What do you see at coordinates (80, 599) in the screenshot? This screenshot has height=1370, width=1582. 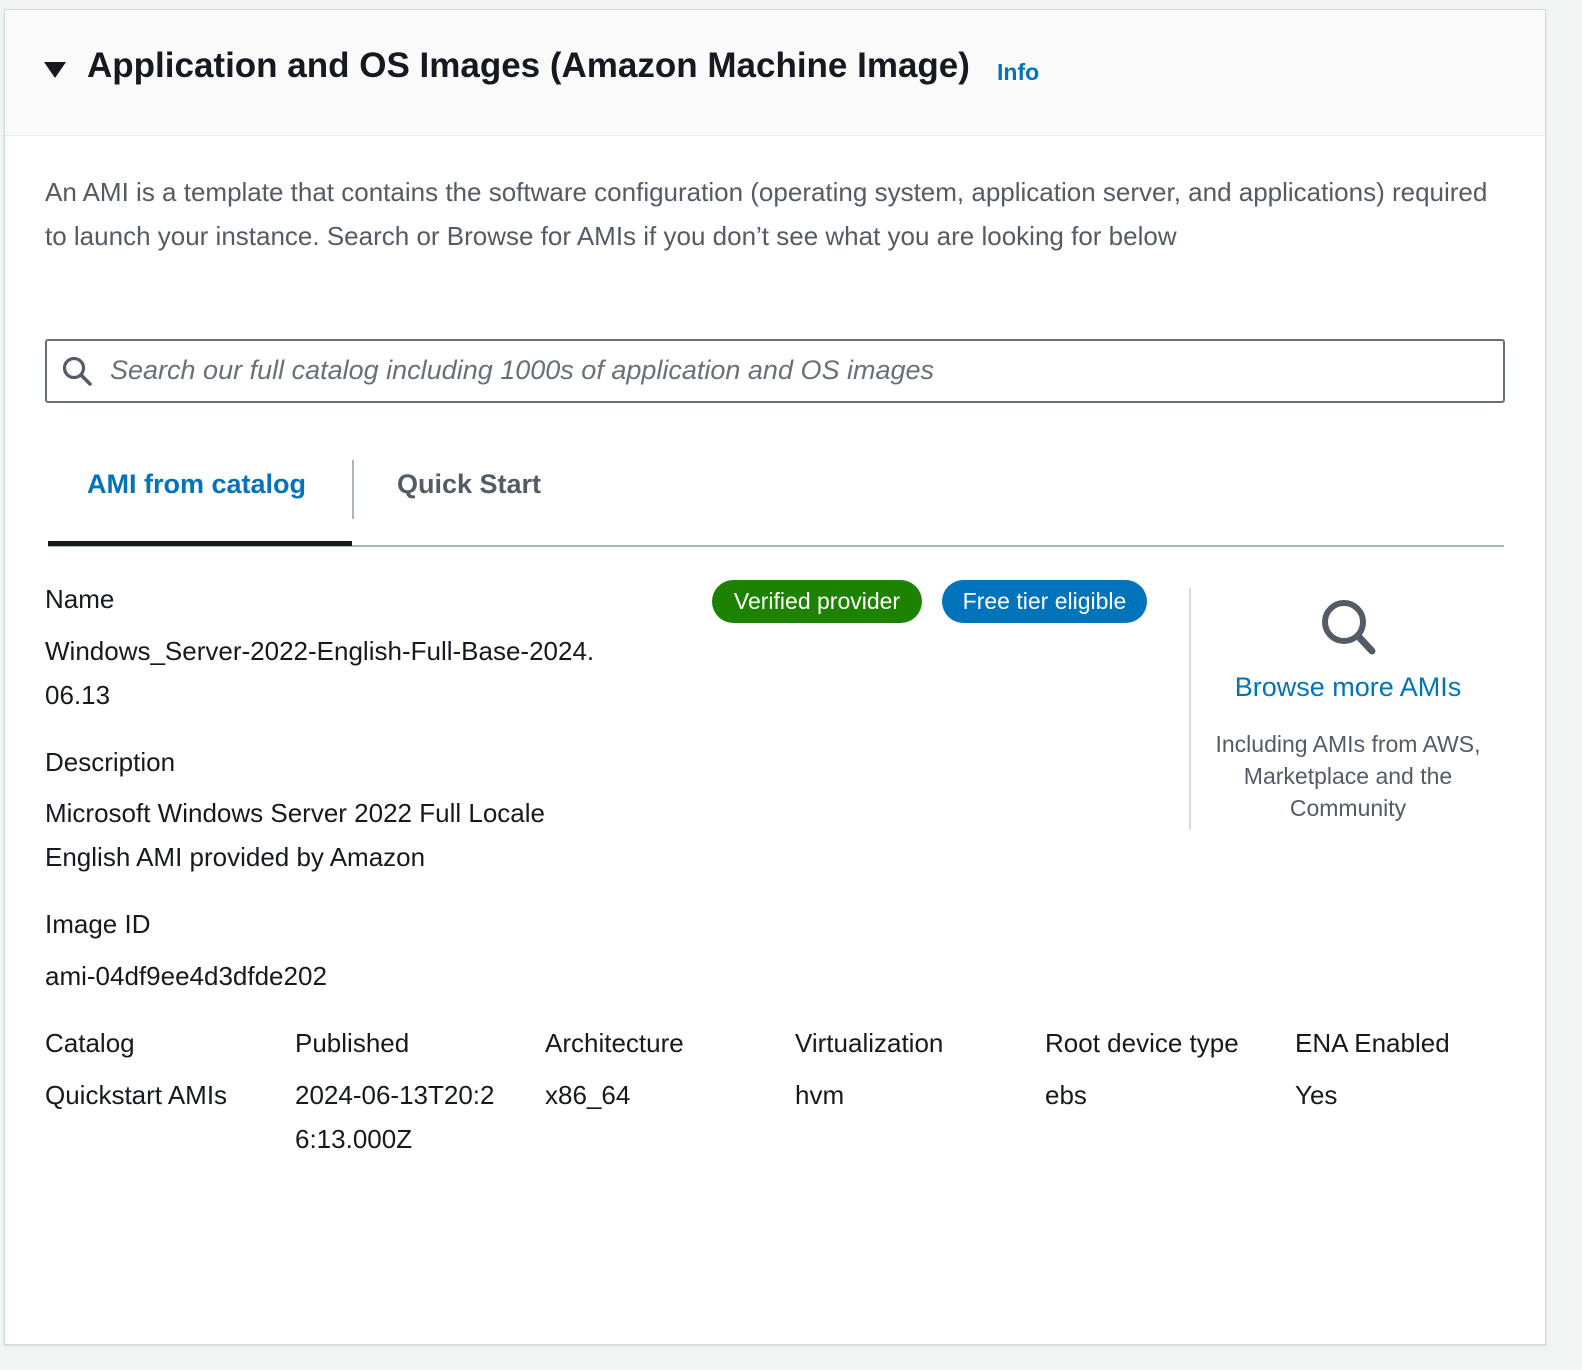 I see `name-label: Name` at bounding box center [80, 599].